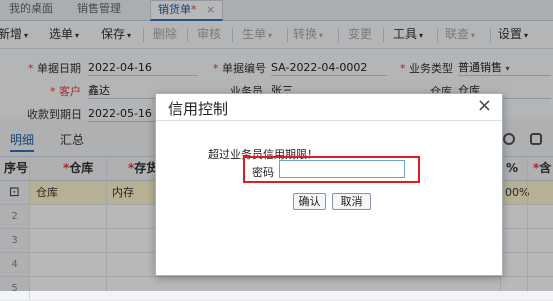 This screenshot has height=301, width=553. I want to click on confirm-button: 确认, so click(309, 201).